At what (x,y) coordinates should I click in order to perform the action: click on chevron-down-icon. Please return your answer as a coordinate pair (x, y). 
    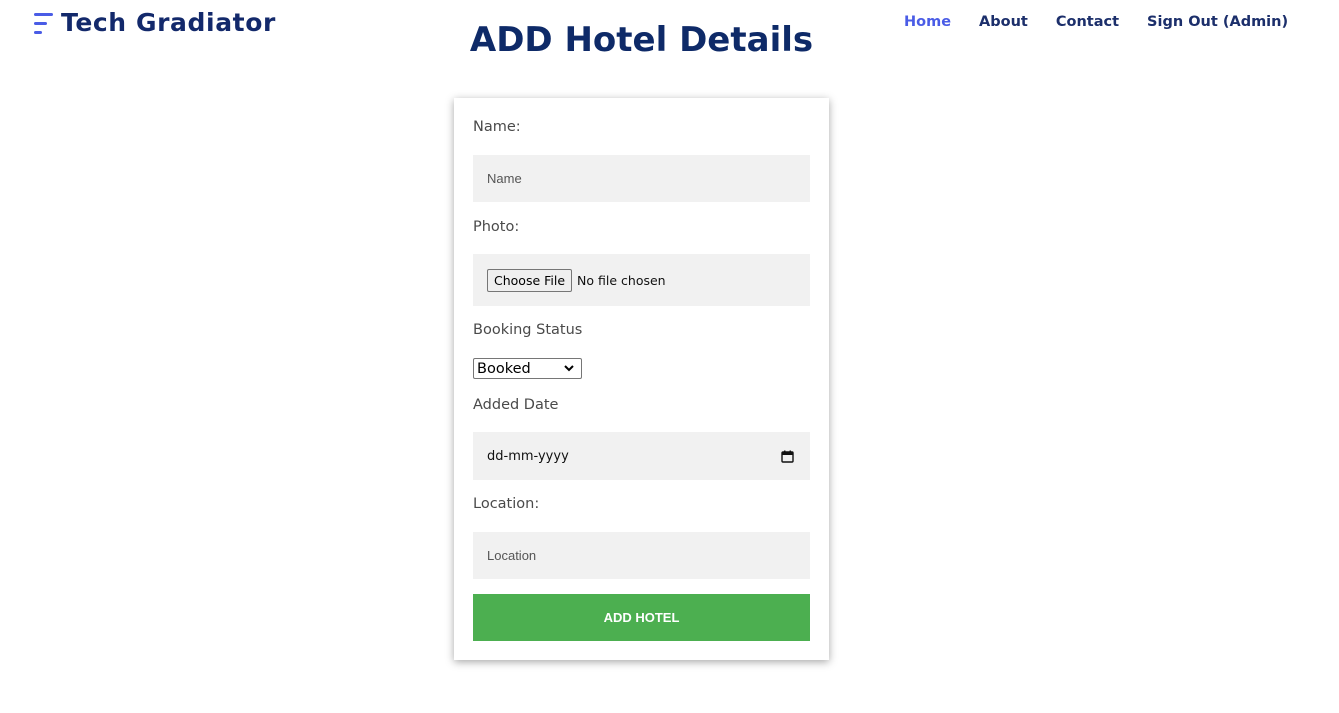
    Looking at the image, I should click on (569, 368).